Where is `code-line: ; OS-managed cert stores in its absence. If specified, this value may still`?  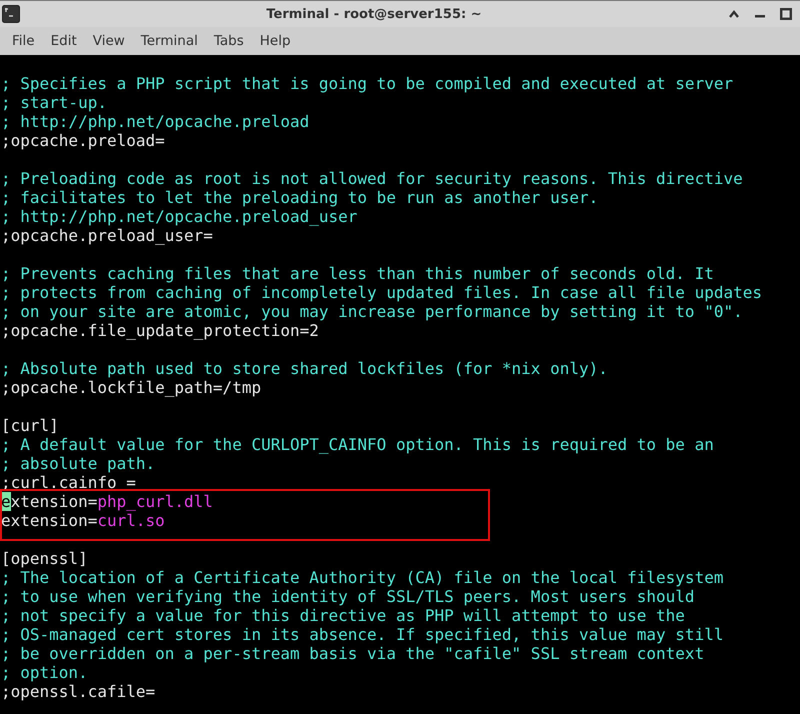 code-line: ; OS-managed cert stores in its absence. If specified, this value may still is located at coordinates (362, 634).